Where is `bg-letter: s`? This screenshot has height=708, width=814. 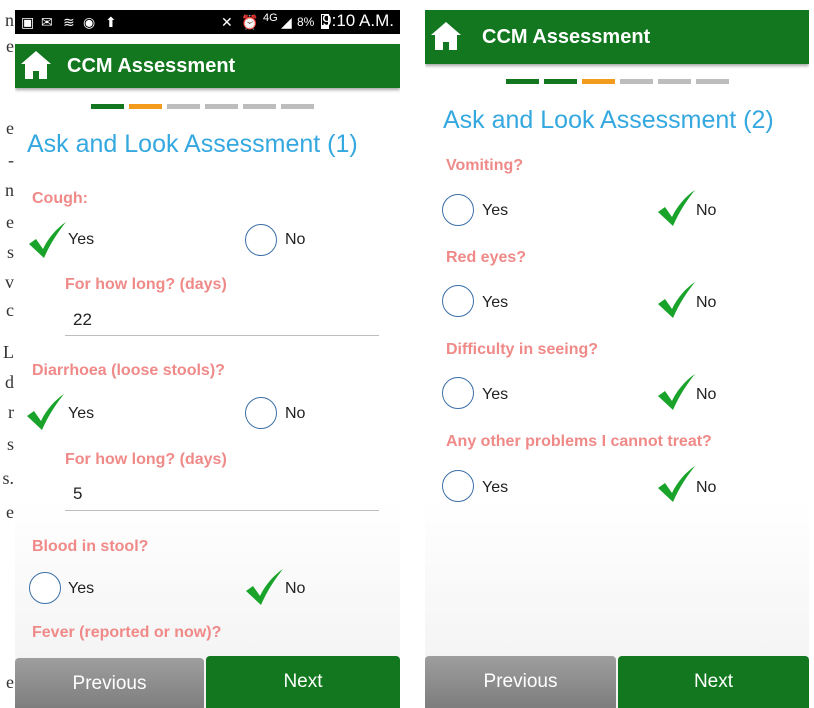 bg-letter: s is located at coordinates (10, 252).